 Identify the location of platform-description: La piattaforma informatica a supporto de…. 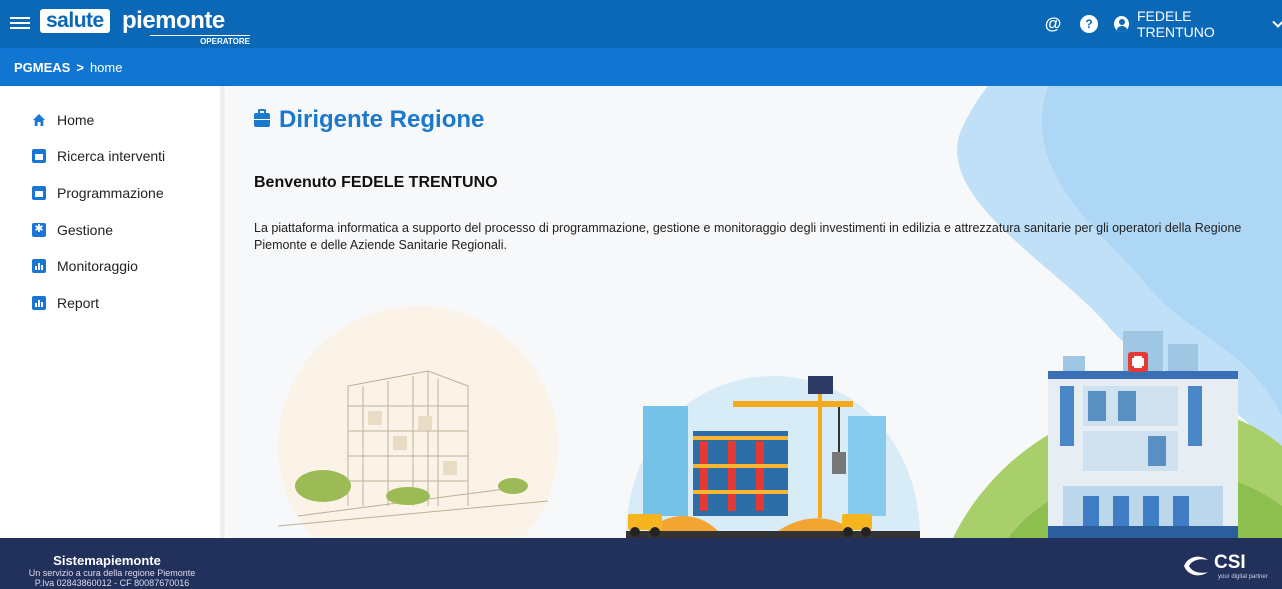
(748, 236).